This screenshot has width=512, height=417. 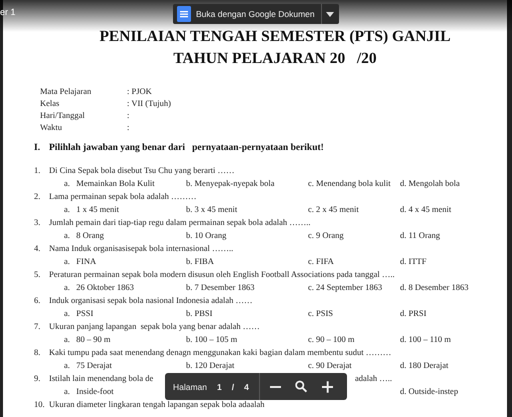 I want to click on answer-option: d. 8 Desember 1863, so click(x=445, y=287).